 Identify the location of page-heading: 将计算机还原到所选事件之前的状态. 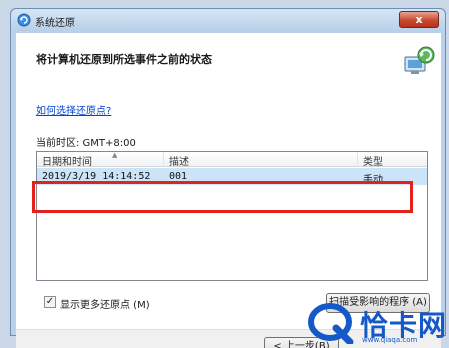
(124, 59).